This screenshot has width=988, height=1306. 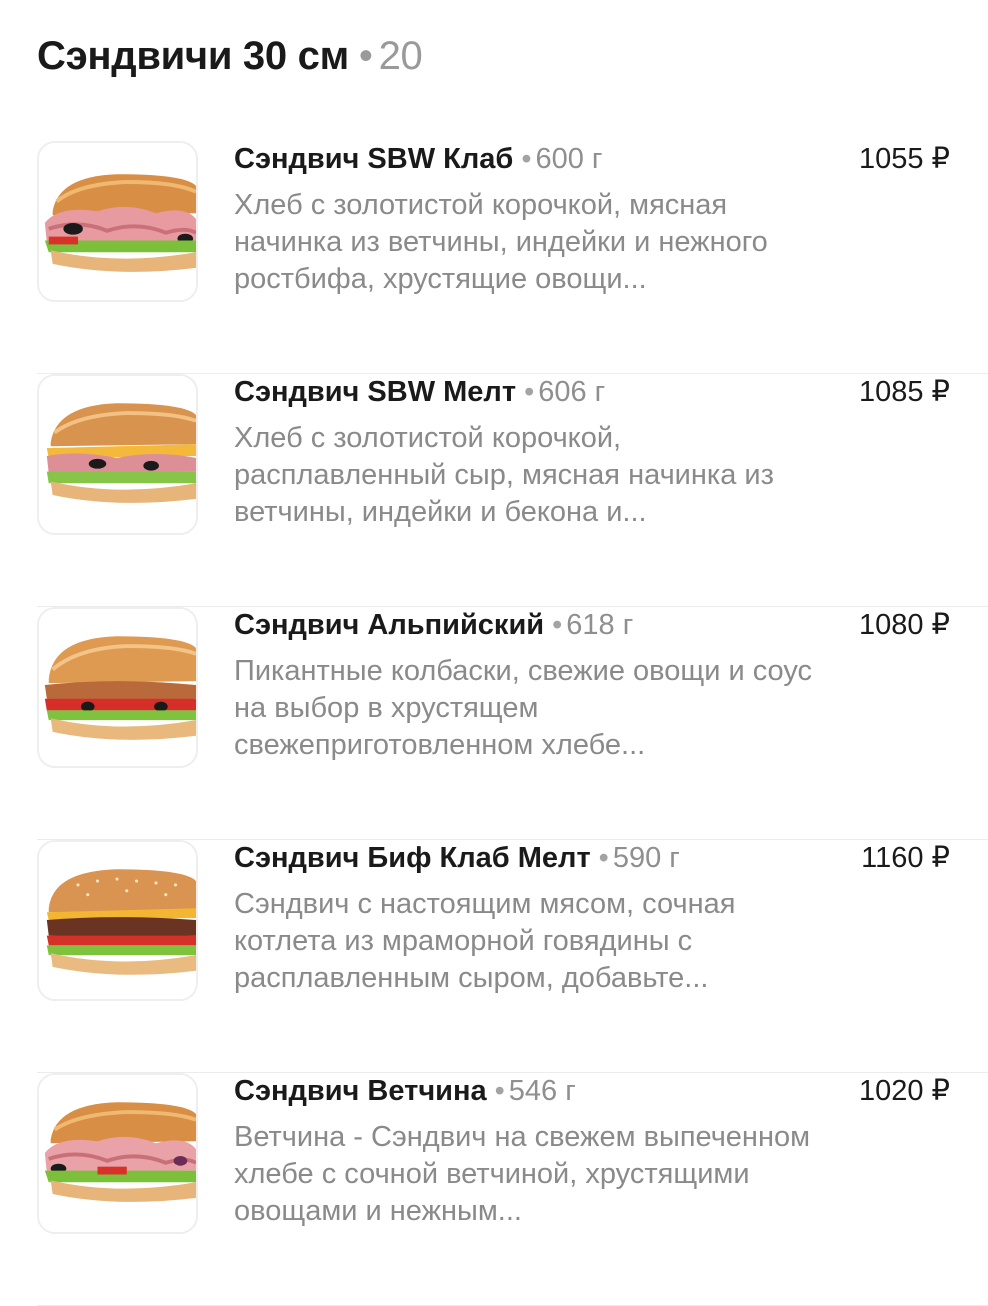 I want to click on item-weight: 546 г, so click(x=542, y=1091).